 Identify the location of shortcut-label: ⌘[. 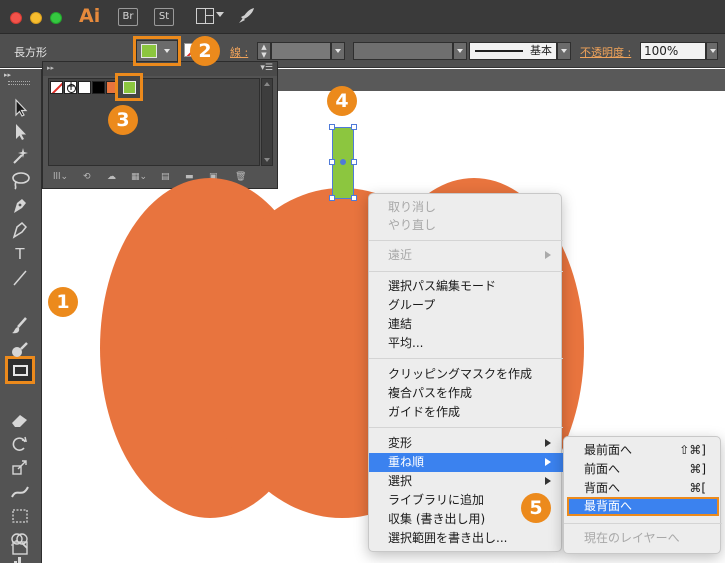
(697, 488).